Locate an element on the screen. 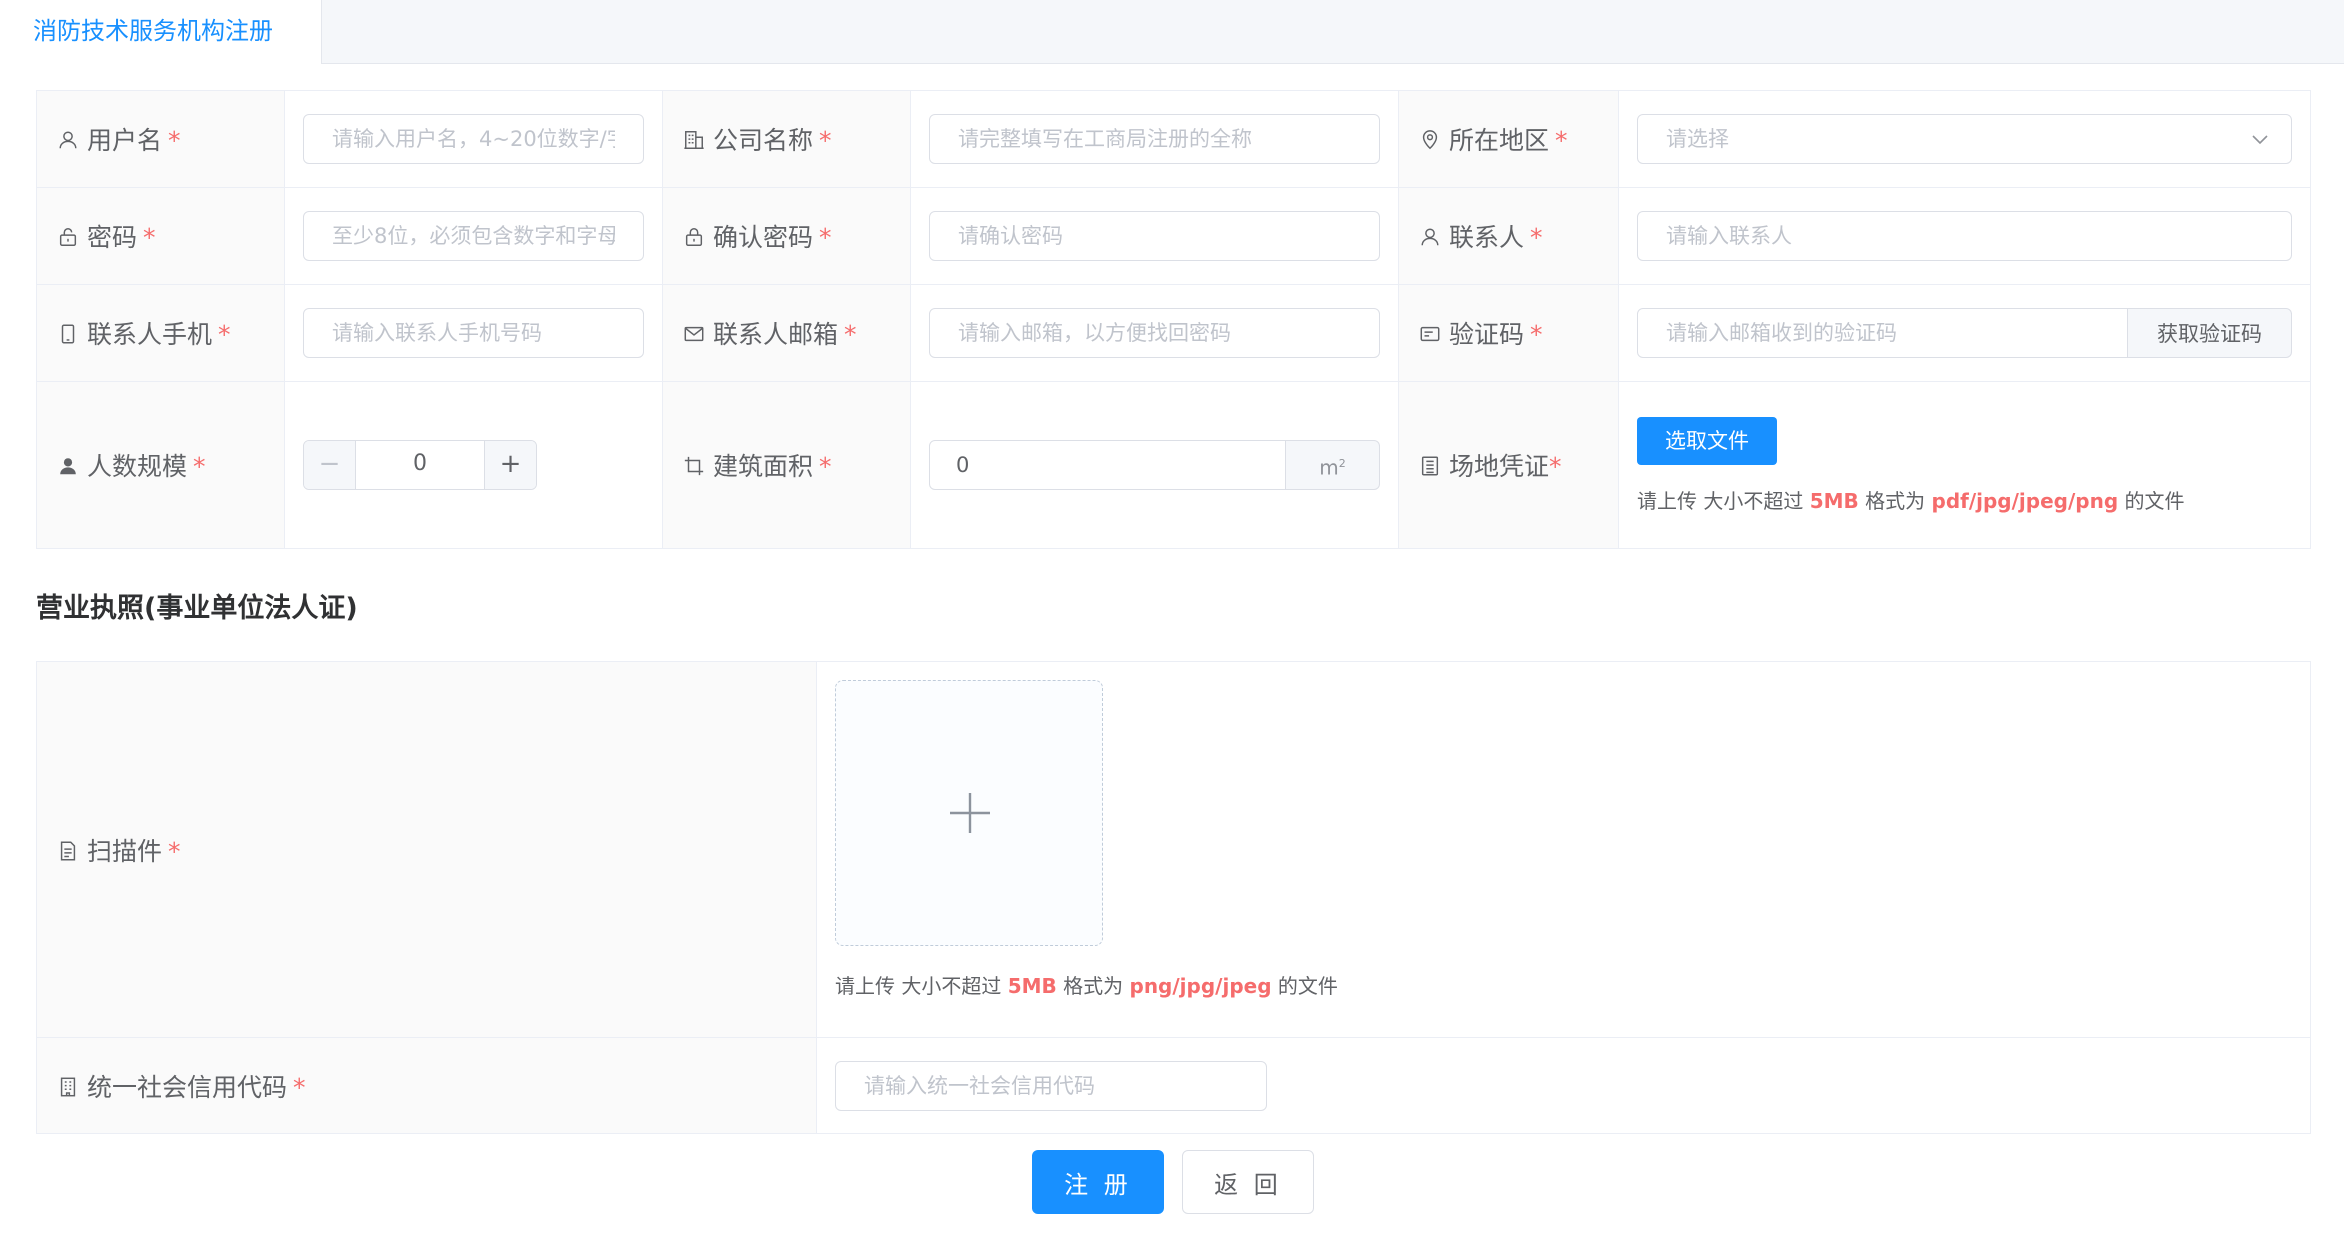 This screenshot has width=2344, height=1236. username-label: 用户名 * is located at coordinates (160, 139).